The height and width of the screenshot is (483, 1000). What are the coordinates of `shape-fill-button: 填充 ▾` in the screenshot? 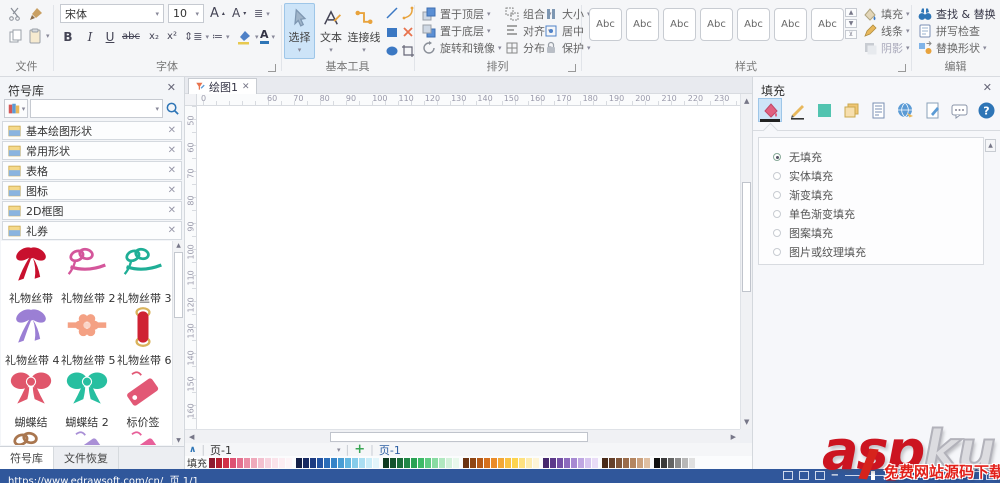 It's located at (886, 13).